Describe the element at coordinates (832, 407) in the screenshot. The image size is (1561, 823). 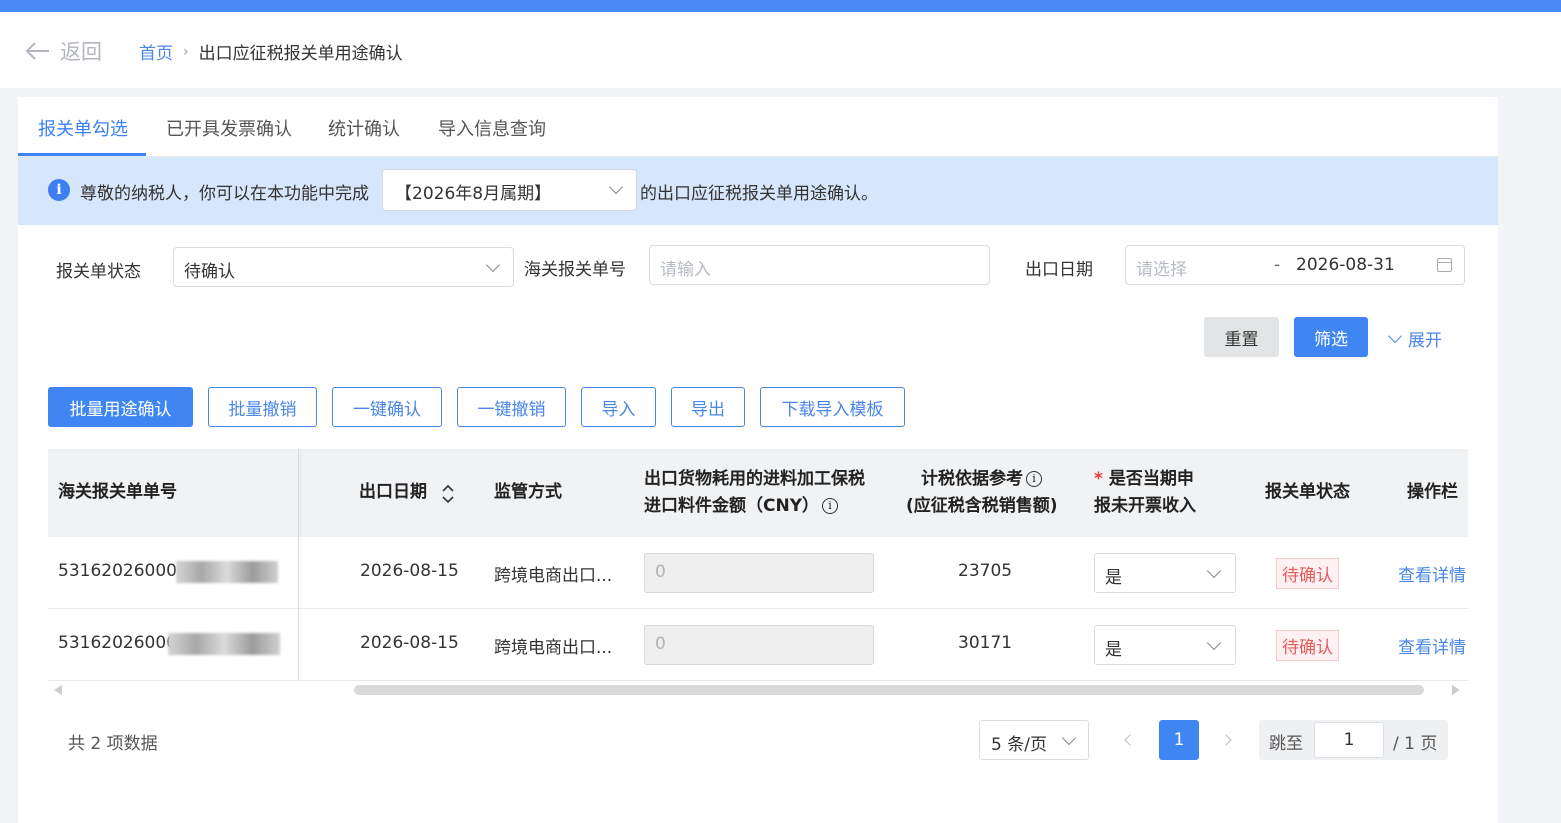
I see `download-template-button: 下载导入模板` at that location.